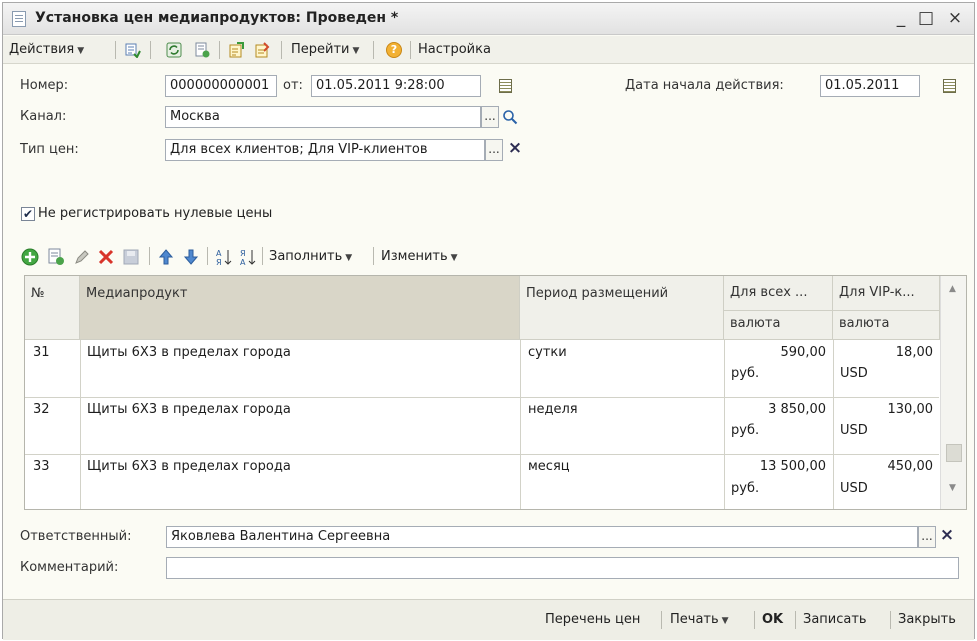  I want to click on actions-label: Действия, so click(42, 49).